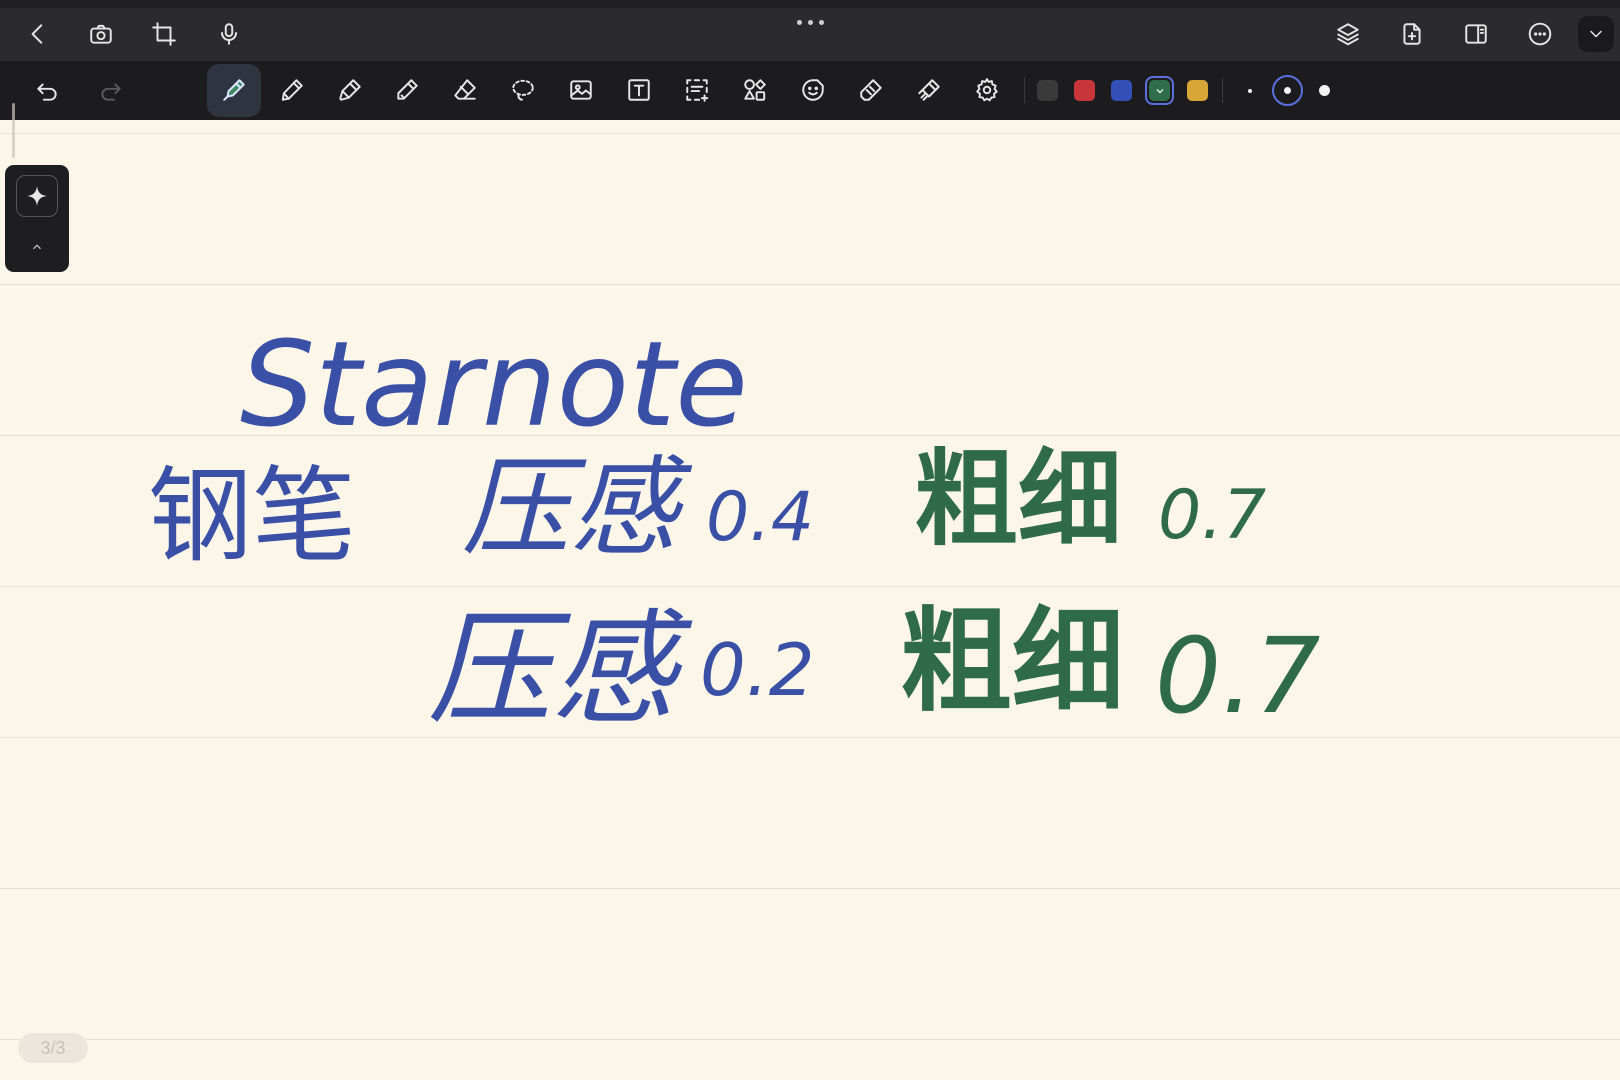 The height and width of the screenshot is (1080, 1620). What do you see at coordinates (810, 4) in the screenshot?
I see `status-strip` at bounding box center [810, 4].